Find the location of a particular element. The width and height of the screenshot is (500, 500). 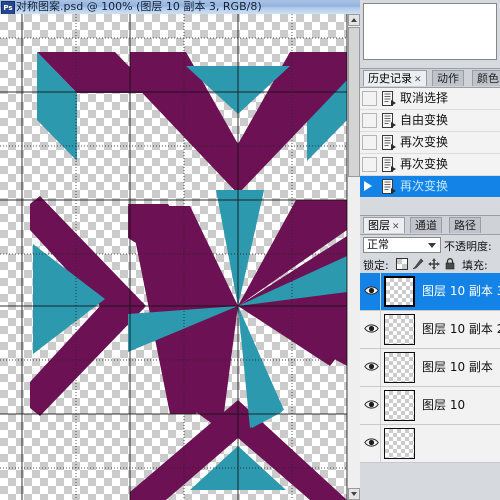

layer-lock-row: 锁定: 填充: is located at coordinates (430, 264).